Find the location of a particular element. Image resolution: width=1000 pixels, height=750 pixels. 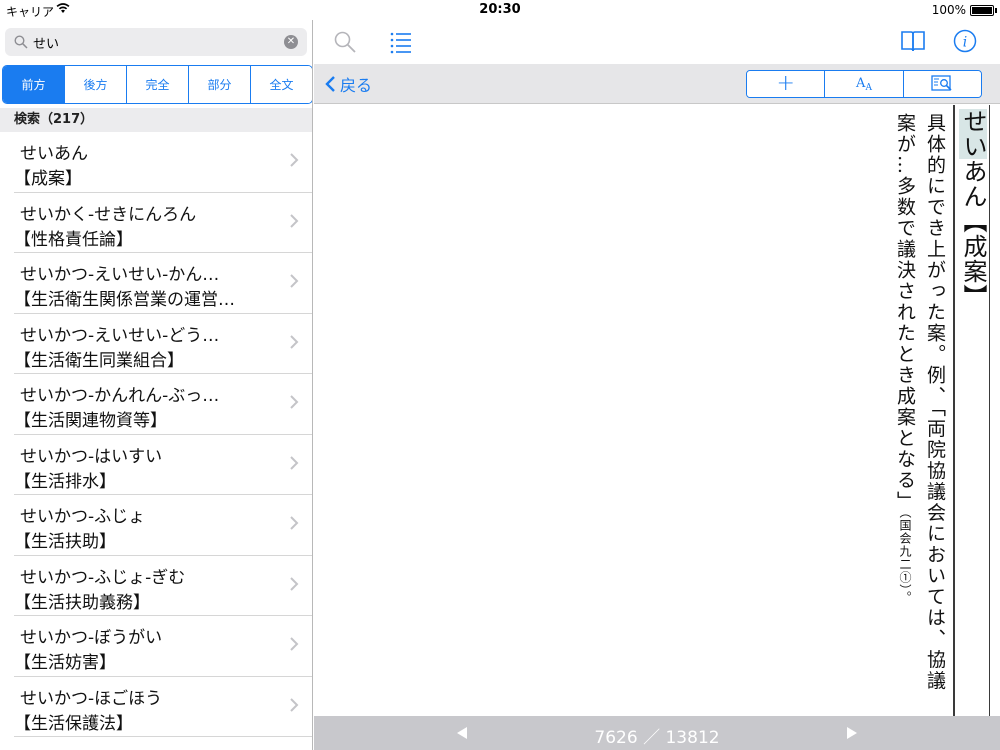

list-item-kana: せいかく-せきにんろん is located at coordinates (108, 214).